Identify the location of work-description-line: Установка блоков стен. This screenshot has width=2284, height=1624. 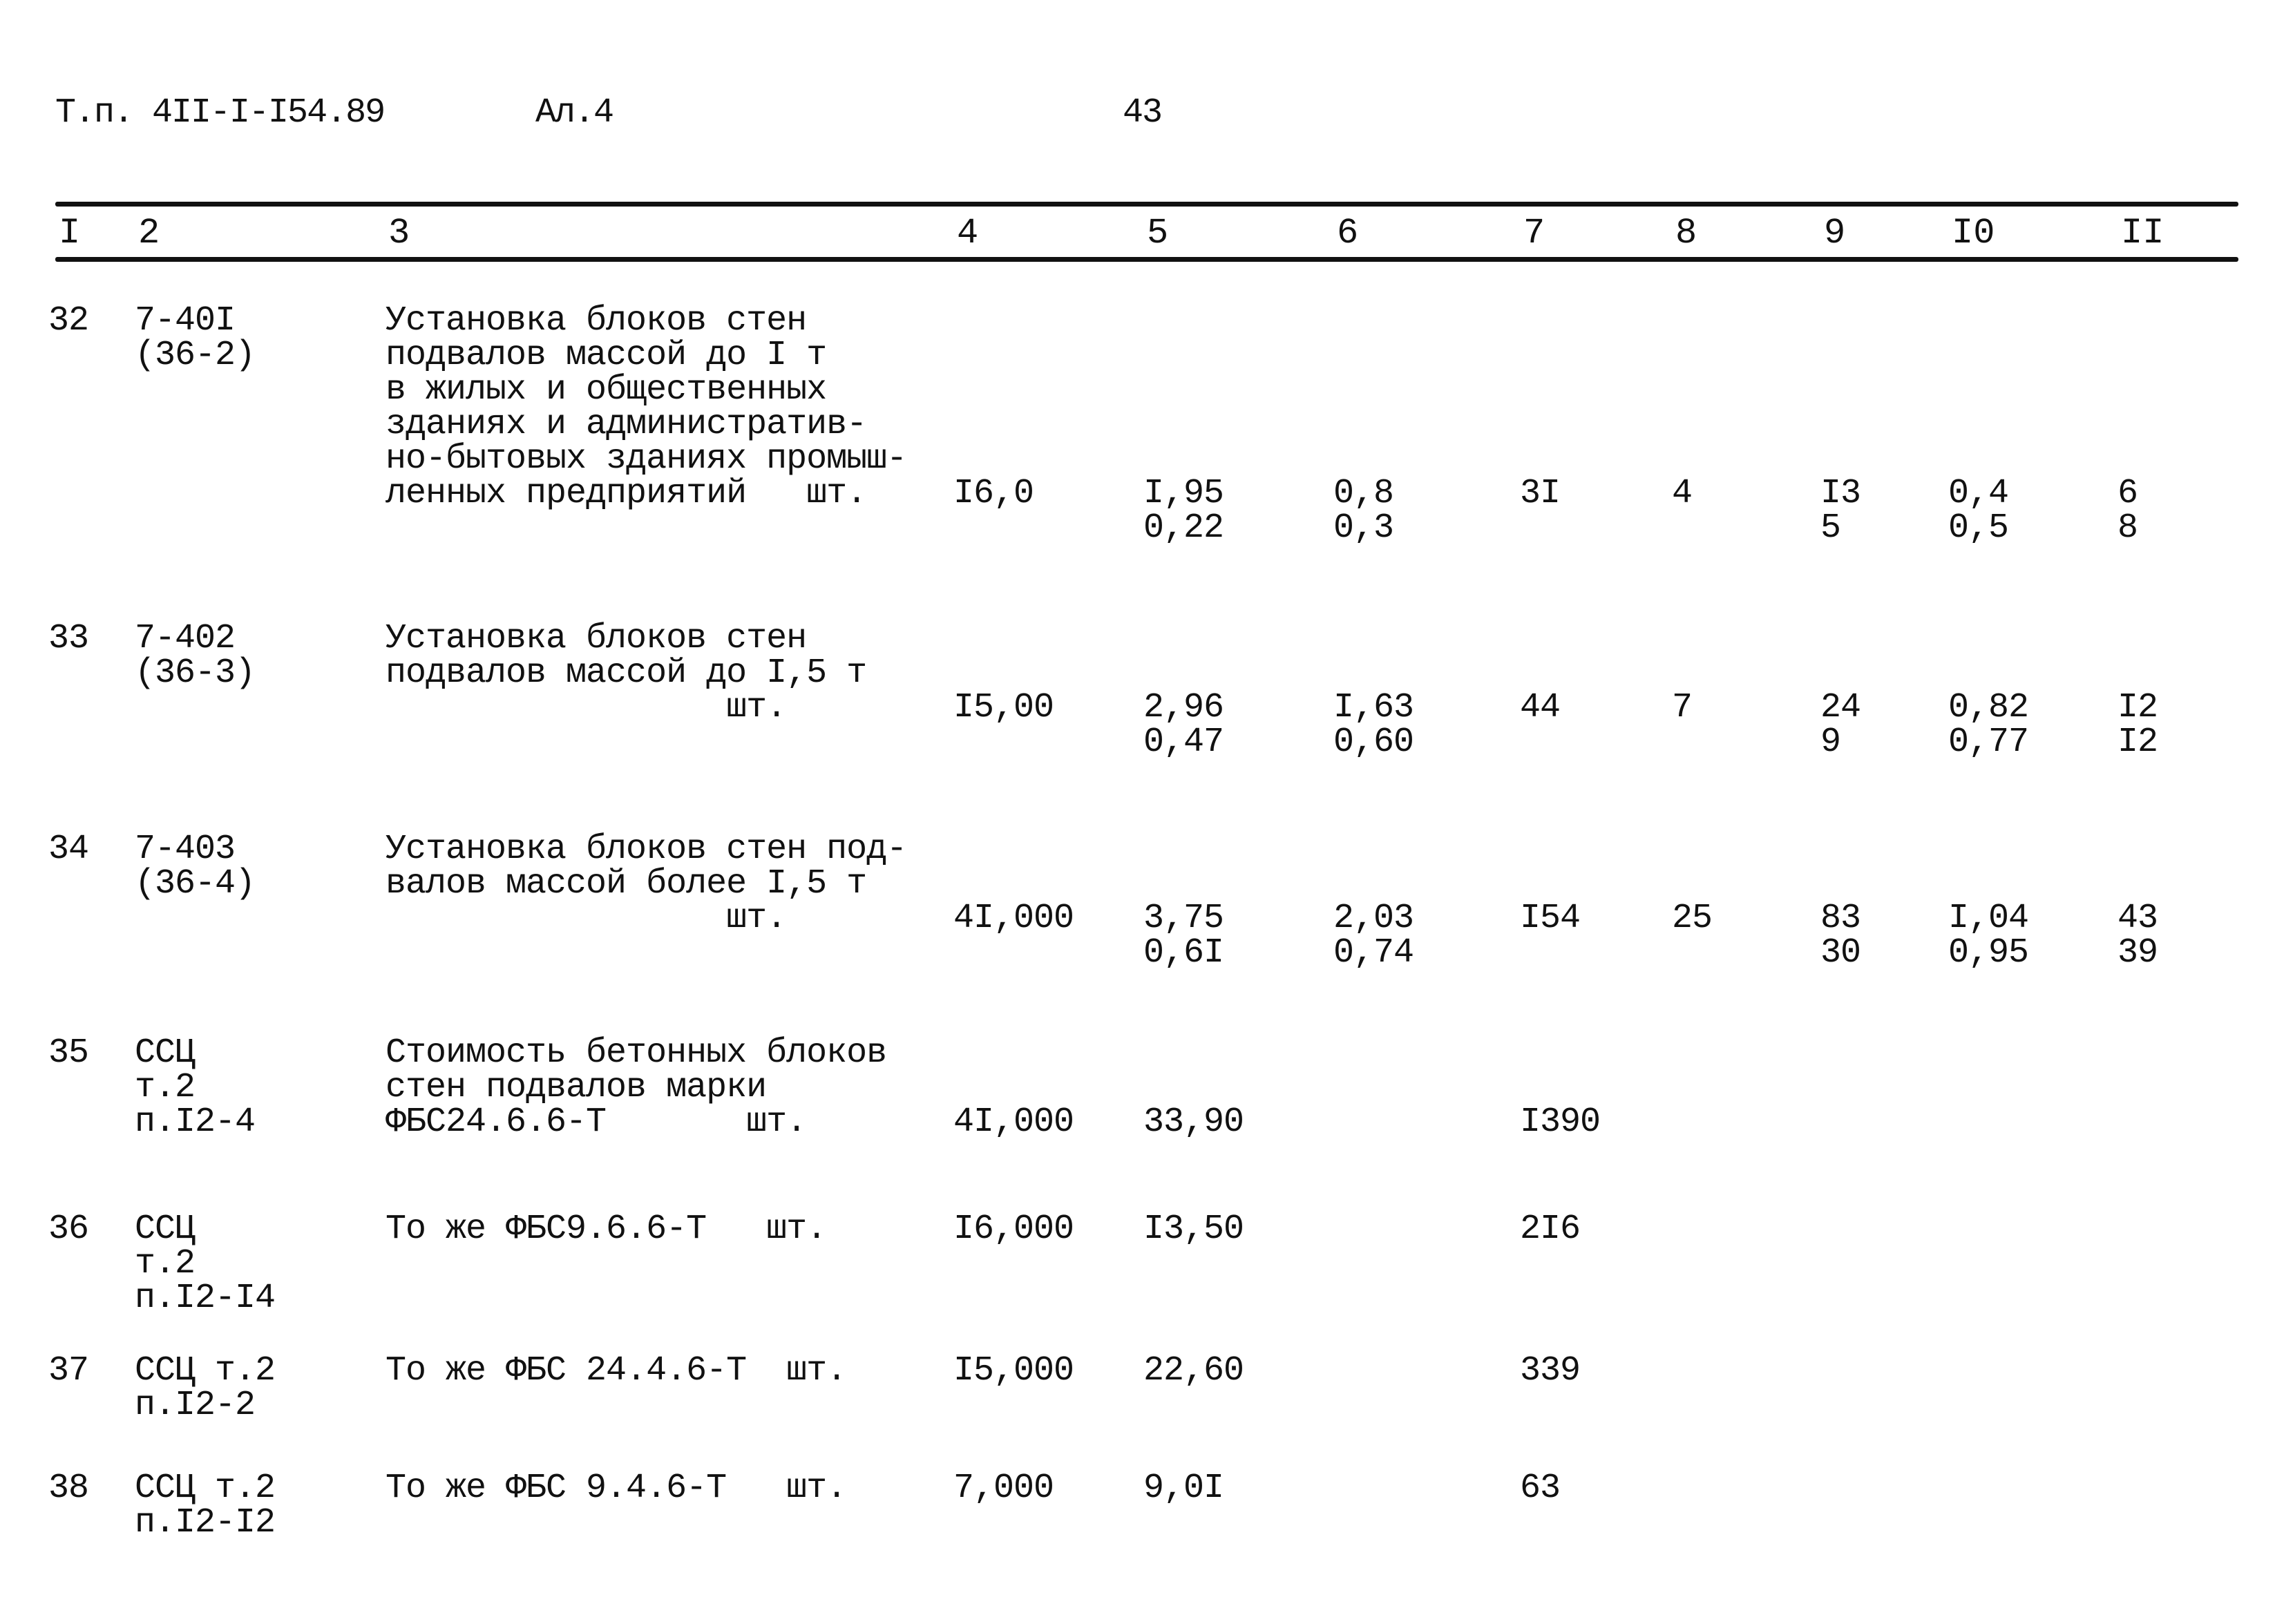
(596, 638).